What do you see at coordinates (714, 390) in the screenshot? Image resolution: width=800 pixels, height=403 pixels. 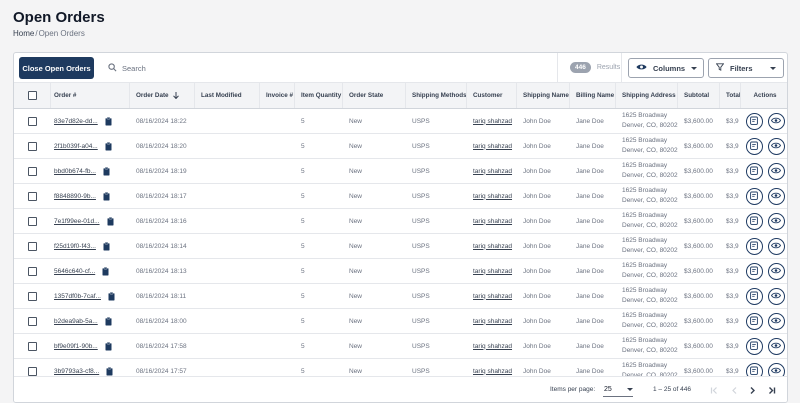 I see `first-page-icon` at bounding box center [714, 390].